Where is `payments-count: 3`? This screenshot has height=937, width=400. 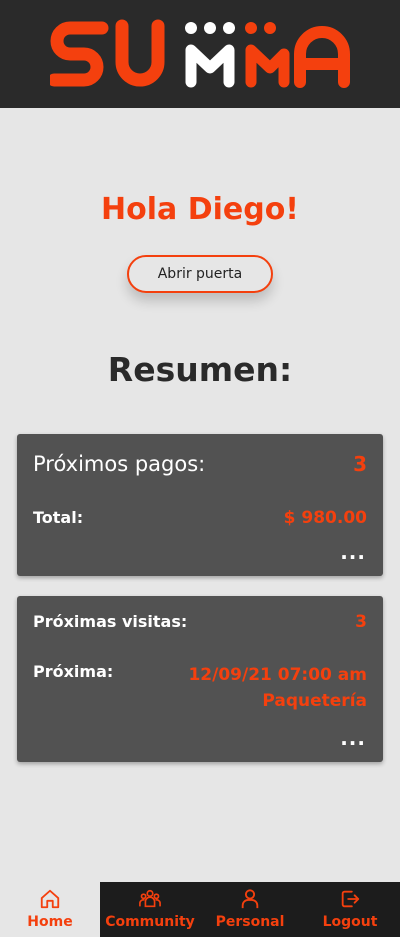
payments-count: 3 is located at coordinates (360, 464).